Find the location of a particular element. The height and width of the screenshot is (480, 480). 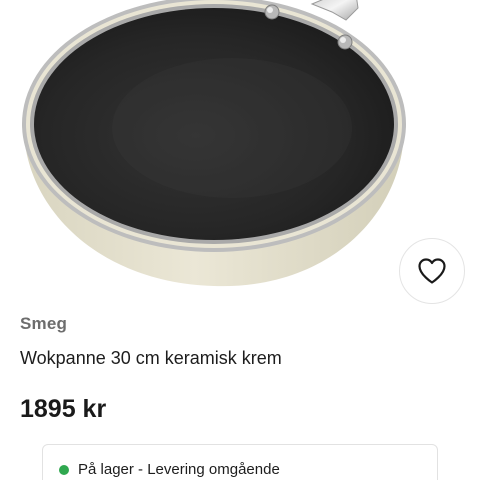

product-price: 1895 kr is located at coordinates (63, 409).